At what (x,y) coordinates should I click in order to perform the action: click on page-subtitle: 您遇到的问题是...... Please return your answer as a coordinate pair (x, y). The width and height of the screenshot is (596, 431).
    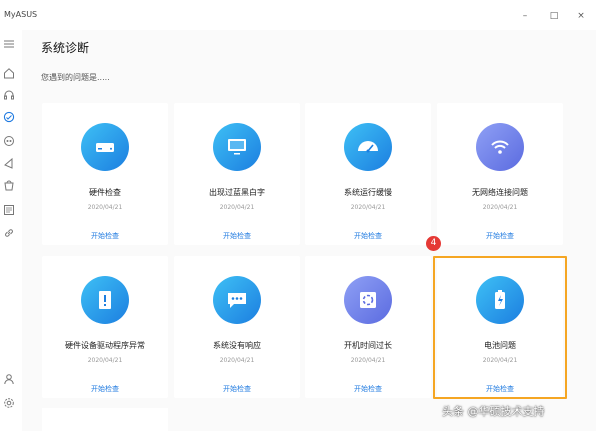
    Looking at the image, I should click on (75, 77).